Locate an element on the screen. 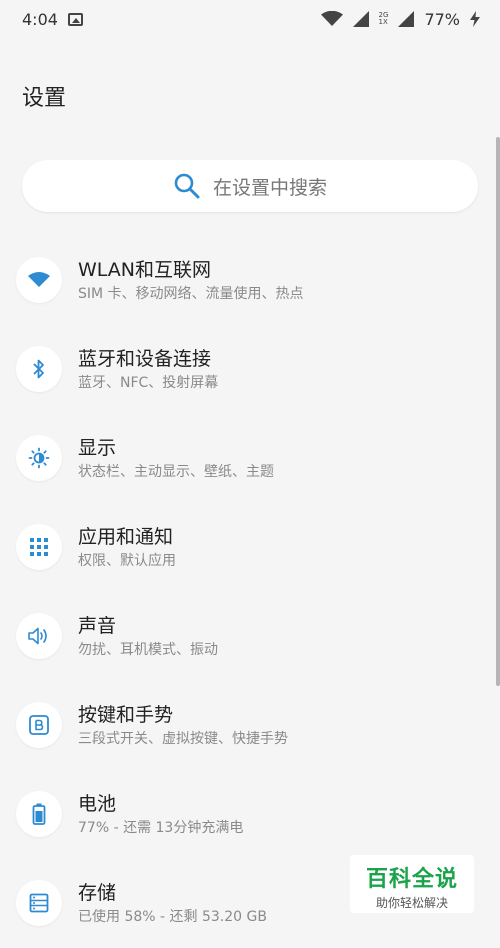 The height and width of the screenshot is (948, 500). item-title: 应用和通知 is located at coordinates (126, 537).